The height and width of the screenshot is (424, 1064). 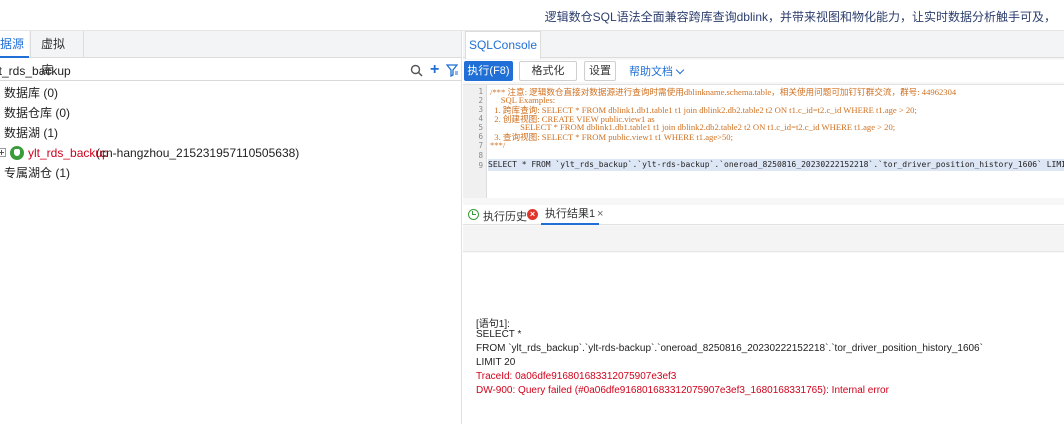 I want to click on result-line: [语句1]:, so click(x=493, y=324).